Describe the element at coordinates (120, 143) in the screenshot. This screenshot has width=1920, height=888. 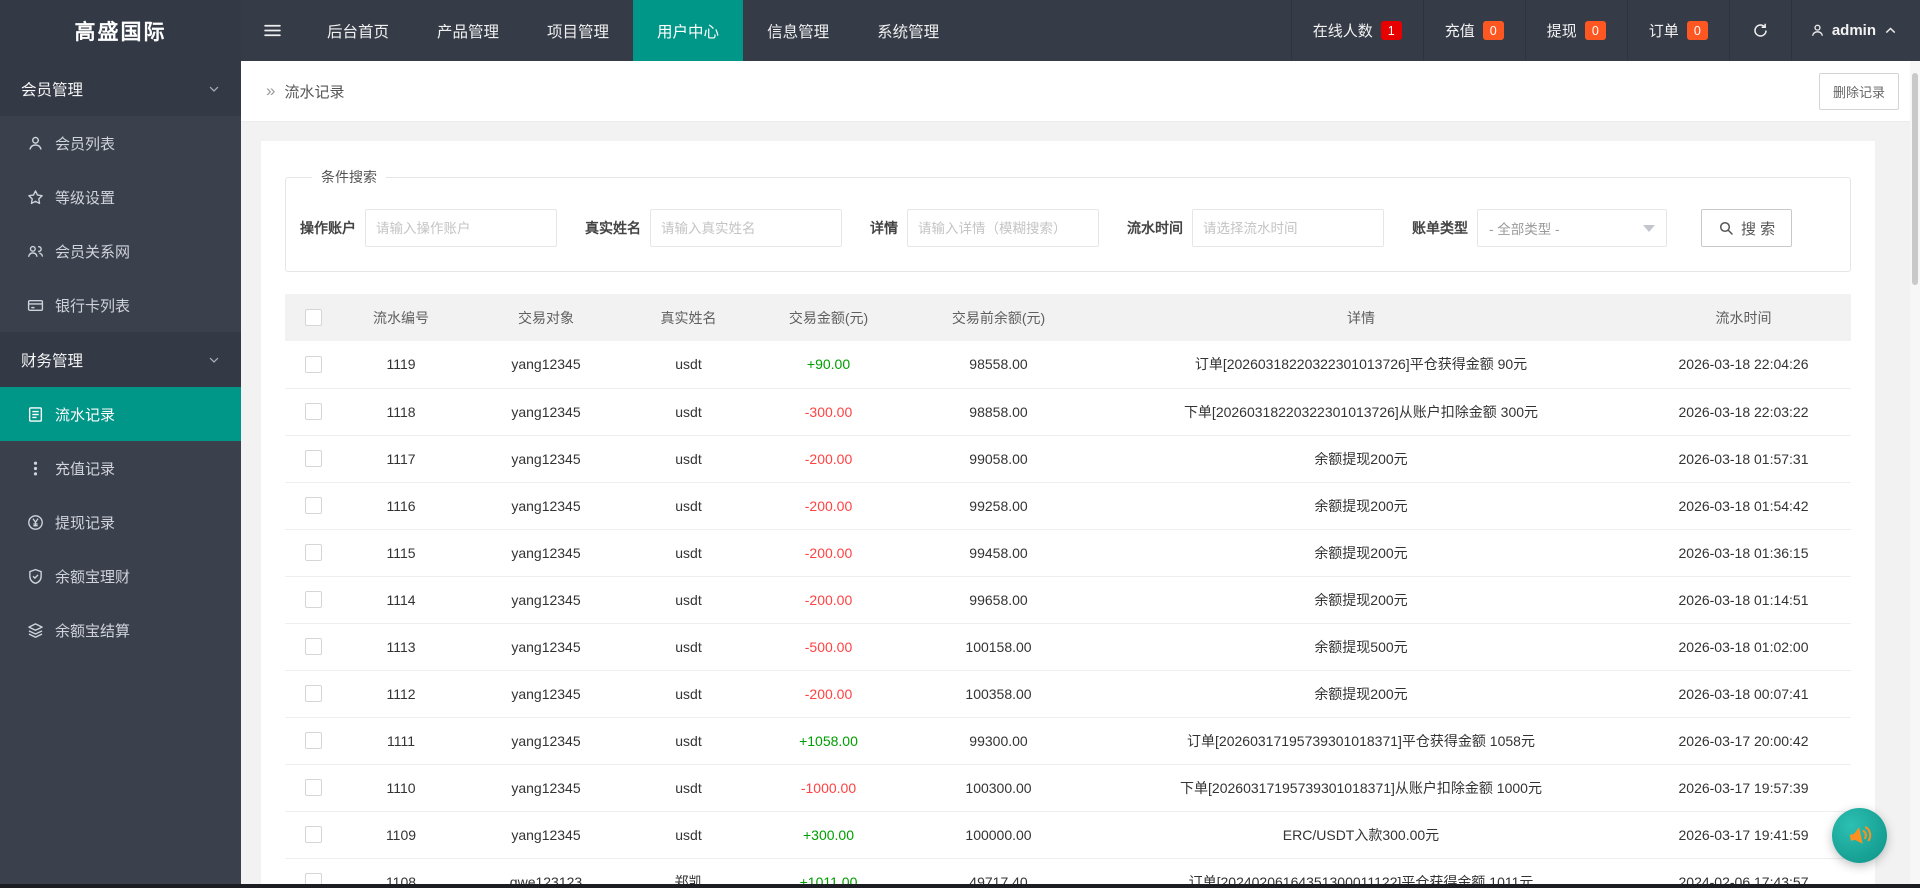
I see `sidebar-item: 会员列表` at that location.